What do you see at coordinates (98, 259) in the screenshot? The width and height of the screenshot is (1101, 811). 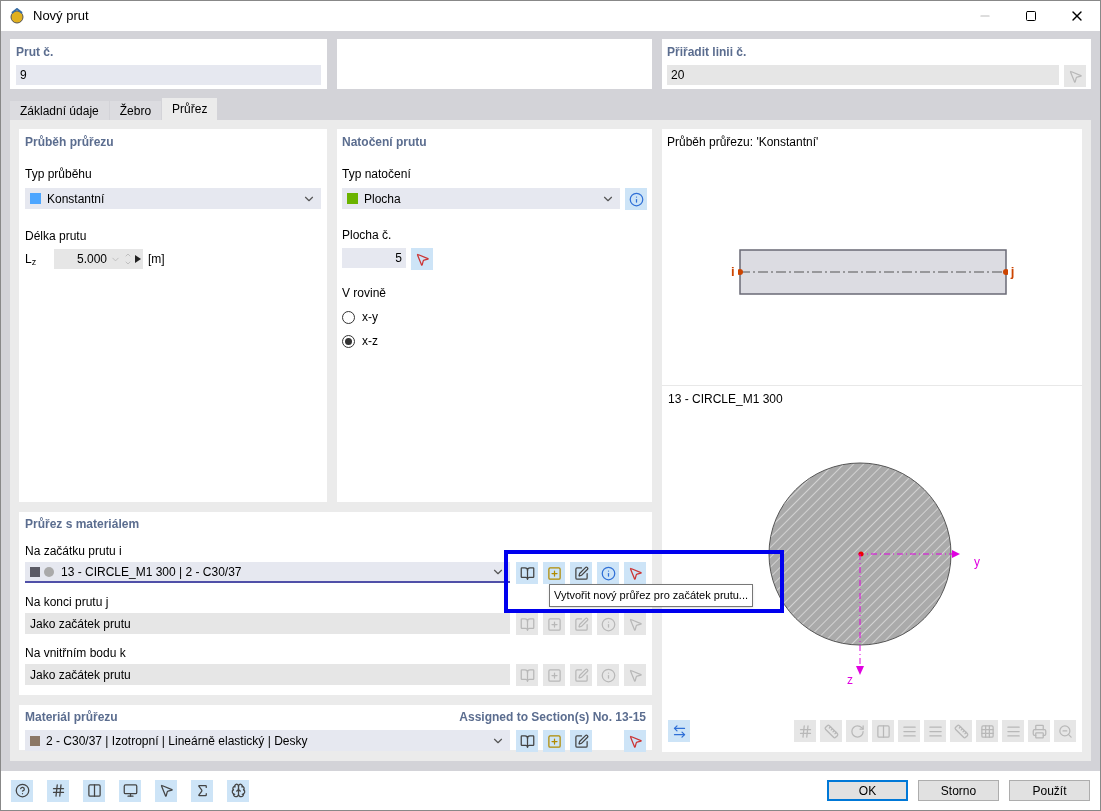 I see `length-spinbox: 5.000` at bounding box center [98, 259].